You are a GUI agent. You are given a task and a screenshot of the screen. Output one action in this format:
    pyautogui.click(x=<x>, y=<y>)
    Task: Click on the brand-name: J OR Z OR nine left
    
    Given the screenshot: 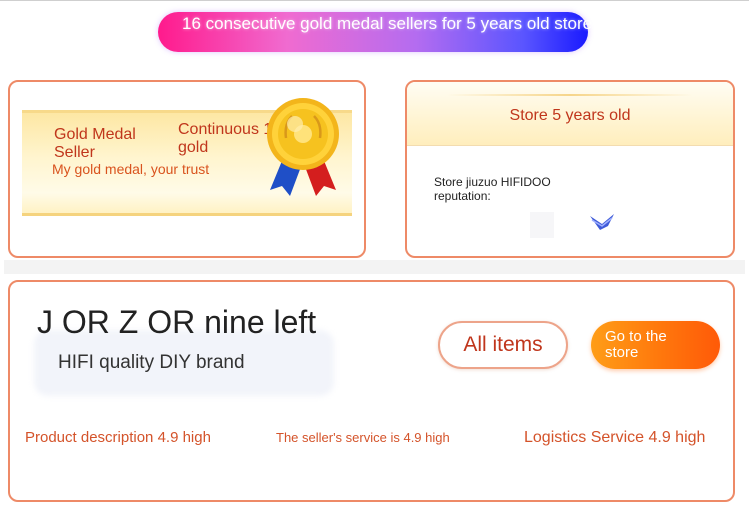 What is the action you would take?
    pyautogui.click(x=177, y=322)
    